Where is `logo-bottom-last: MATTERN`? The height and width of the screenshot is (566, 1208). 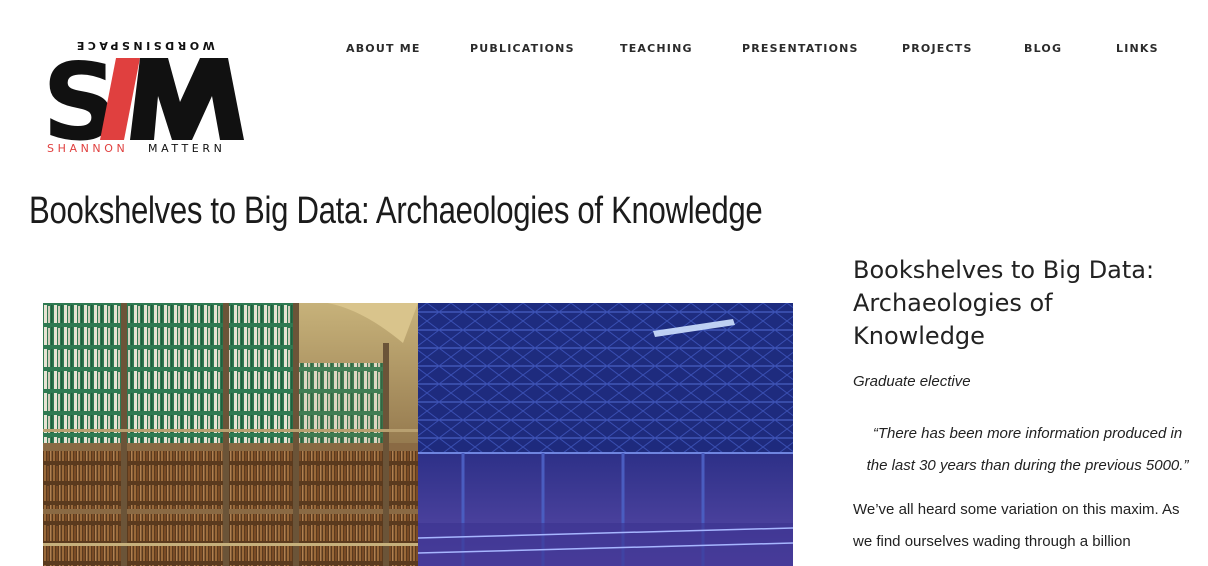
logo-bottom-last: MATTERN is located at coordinates (186, 148).